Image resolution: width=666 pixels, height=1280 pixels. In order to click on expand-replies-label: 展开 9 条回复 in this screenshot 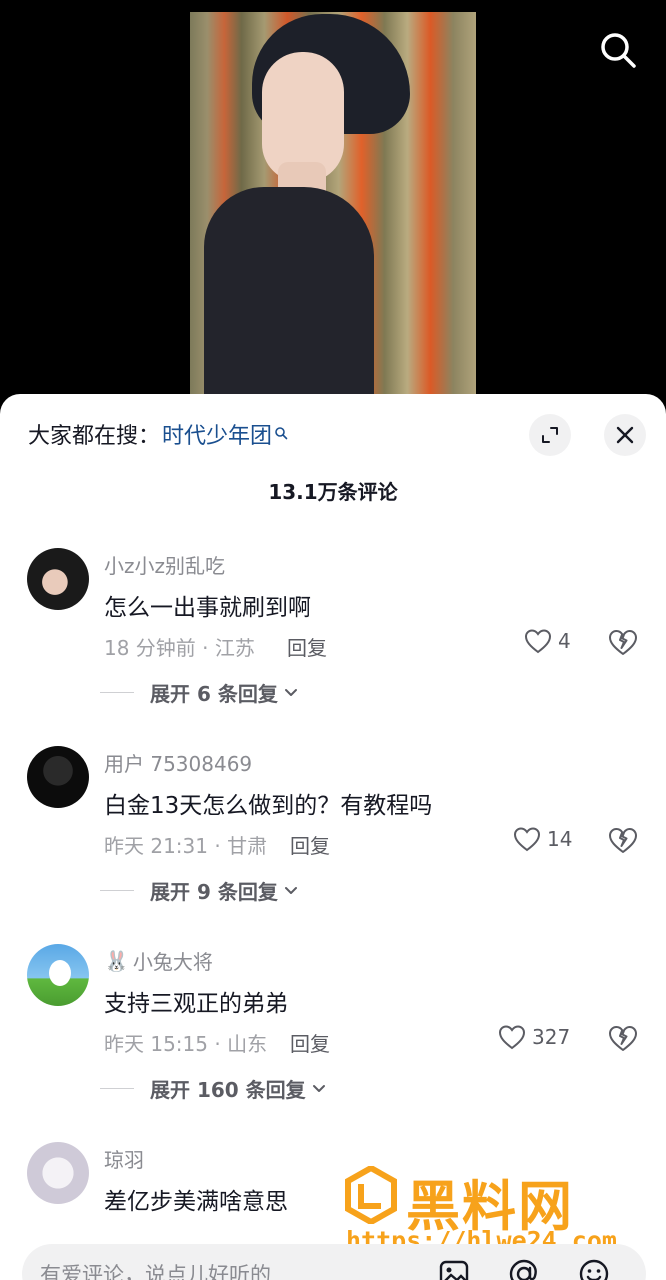, I will do `click(214, 892)`.